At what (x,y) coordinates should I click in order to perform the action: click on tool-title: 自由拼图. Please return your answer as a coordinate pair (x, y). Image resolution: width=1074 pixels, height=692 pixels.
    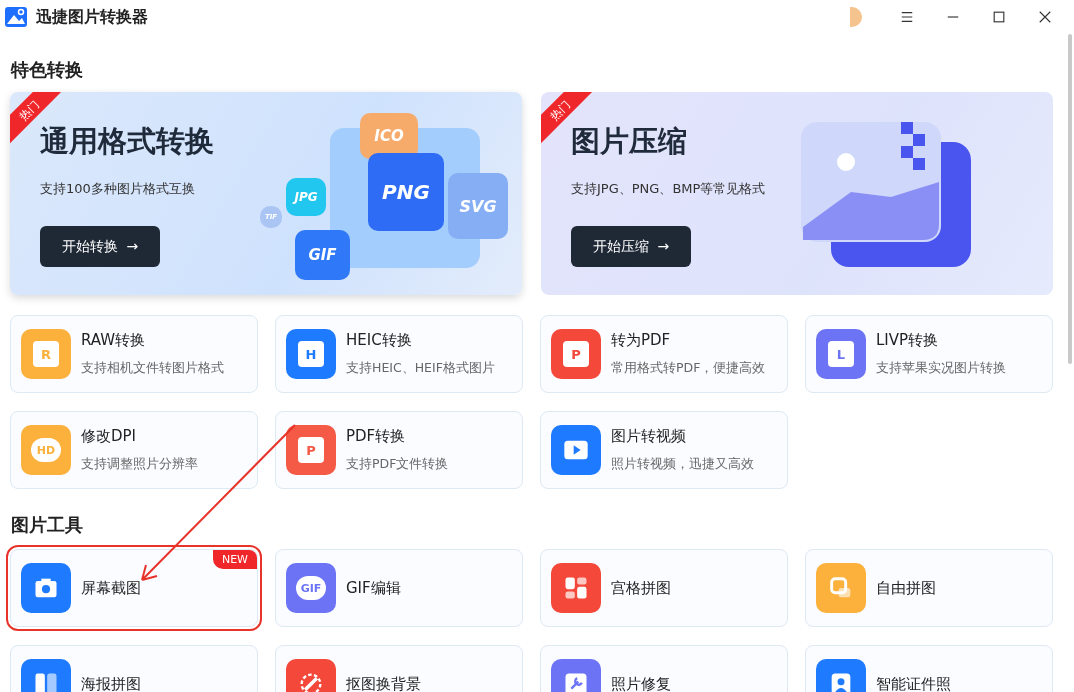
    Looking at the image, I should click on (906, 588).